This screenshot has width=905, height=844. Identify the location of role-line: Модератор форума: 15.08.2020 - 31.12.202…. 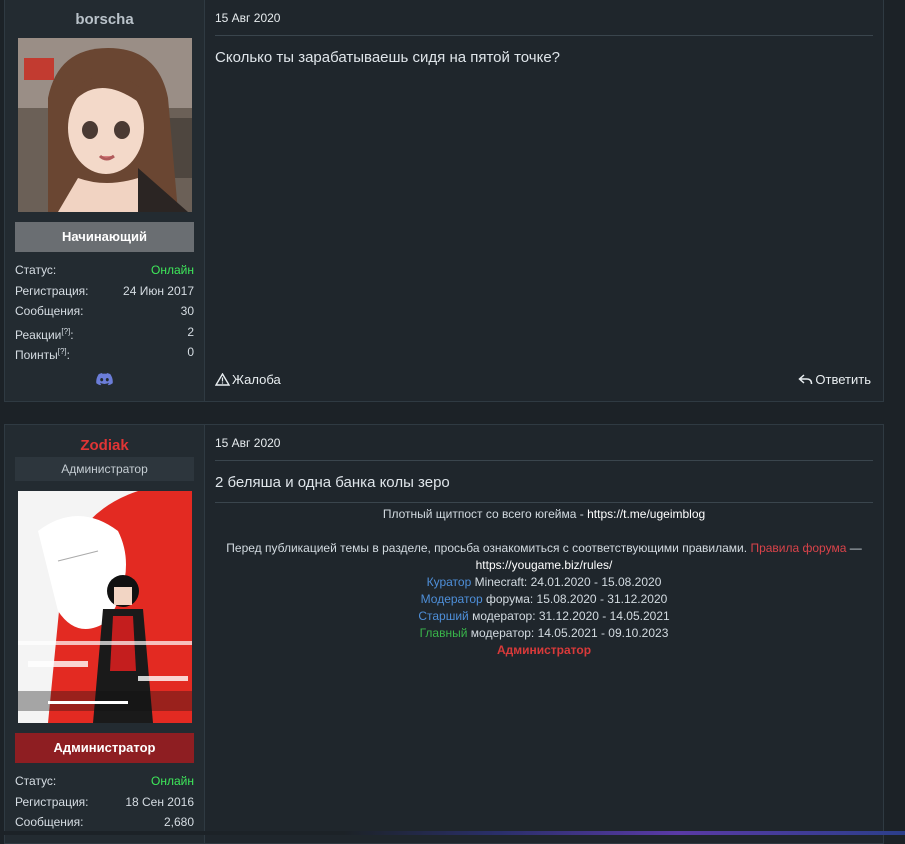
(544, 599).